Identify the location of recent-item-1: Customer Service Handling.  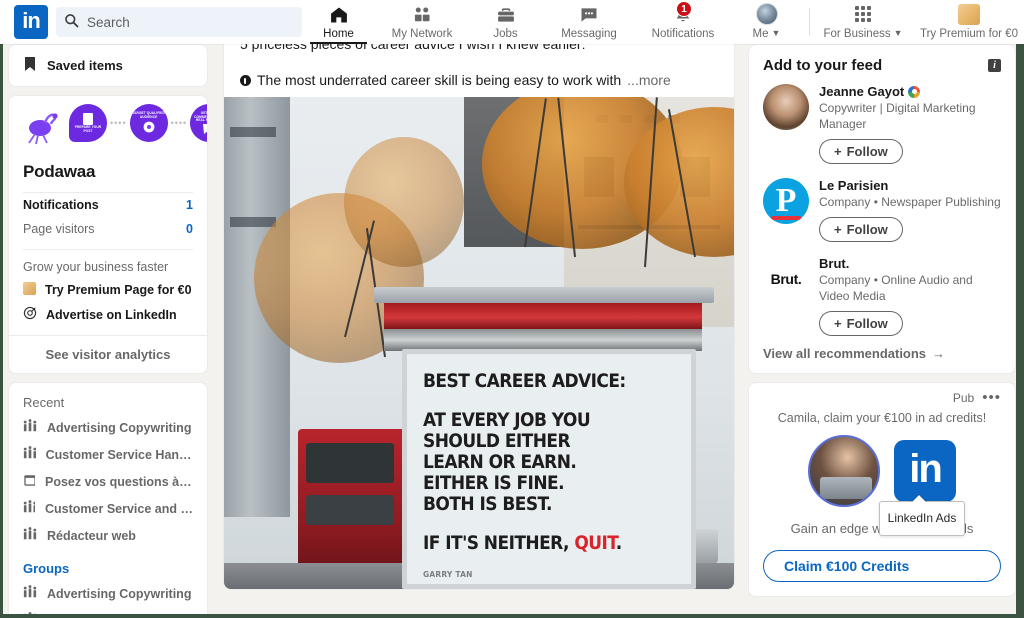
(108, 454).